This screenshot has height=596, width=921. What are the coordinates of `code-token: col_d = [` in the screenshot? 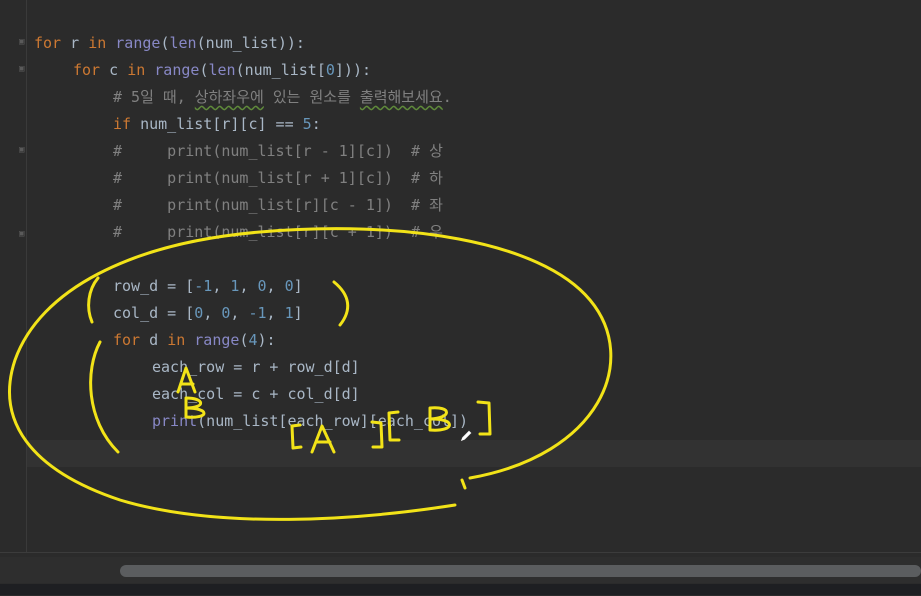 It's located at (154, 313).